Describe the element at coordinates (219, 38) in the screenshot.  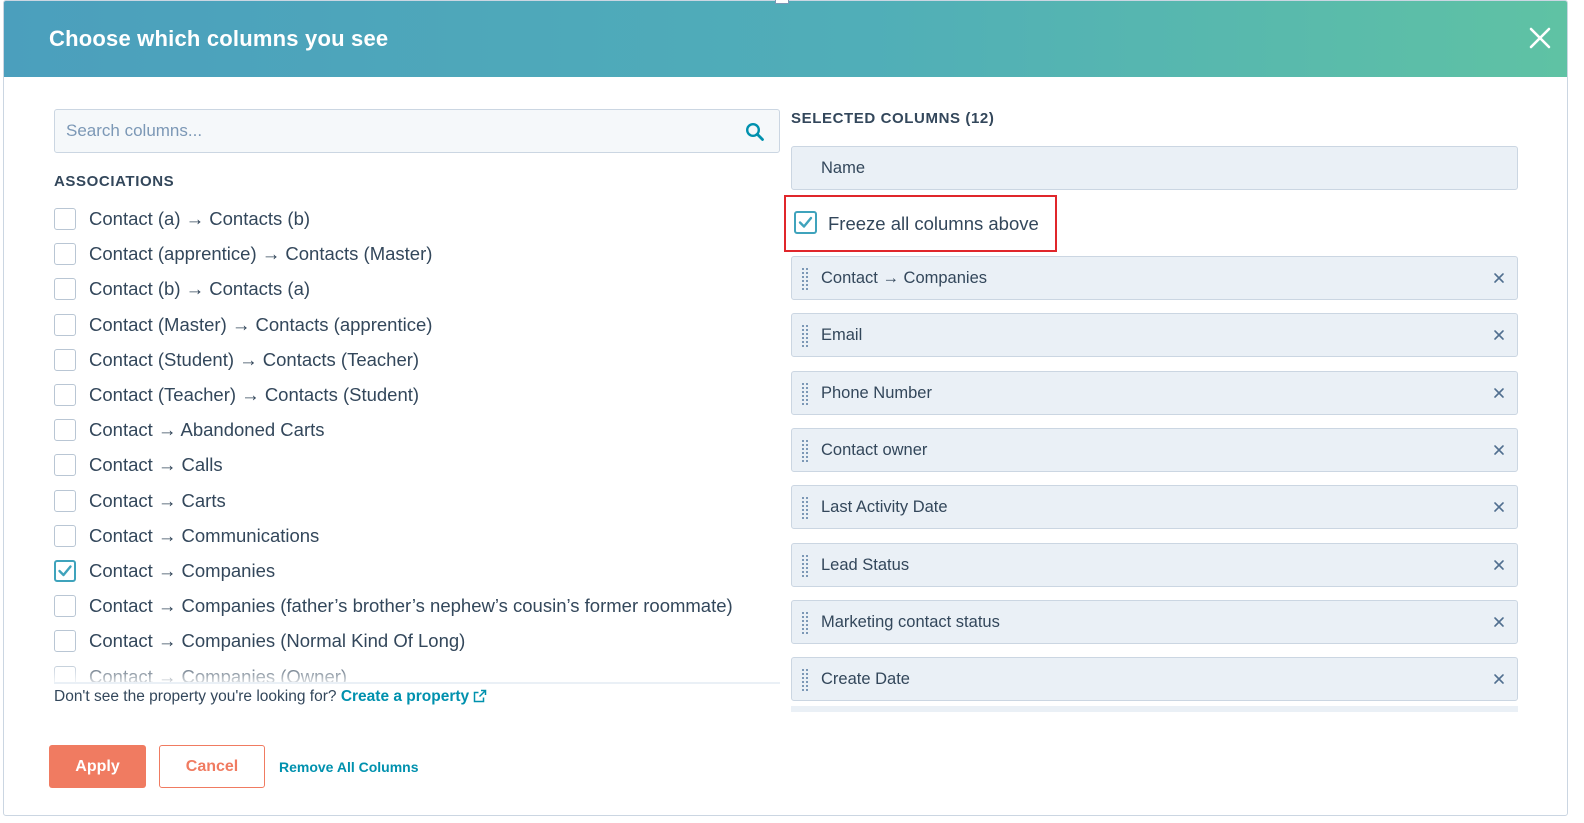
I see `modal-title: Choose which columns you see` at that location.